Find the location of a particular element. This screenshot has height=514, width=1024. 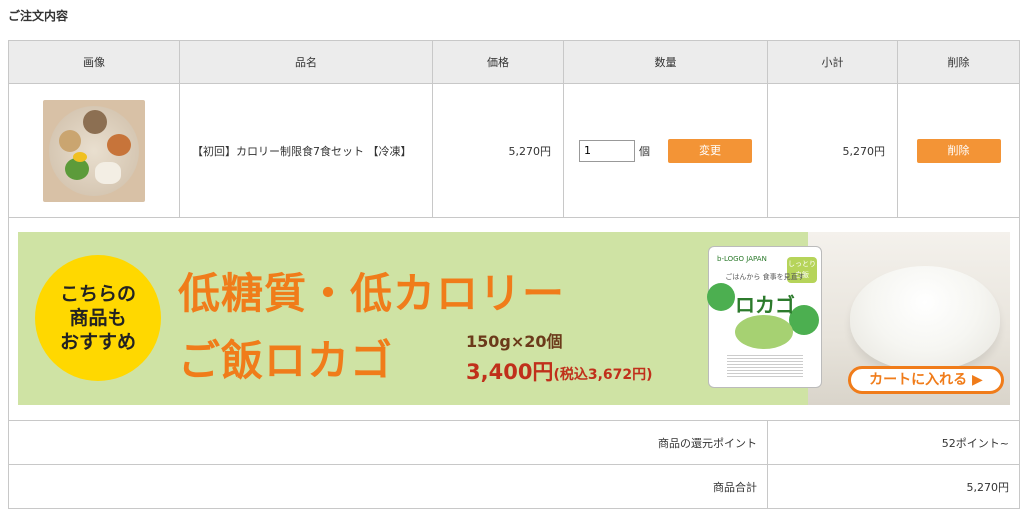

product-package-image: b-LOGO JAPAN しっとり 白飯 ごはんから 食事を見直す ロカゴ is located at coordinates (764, 317).